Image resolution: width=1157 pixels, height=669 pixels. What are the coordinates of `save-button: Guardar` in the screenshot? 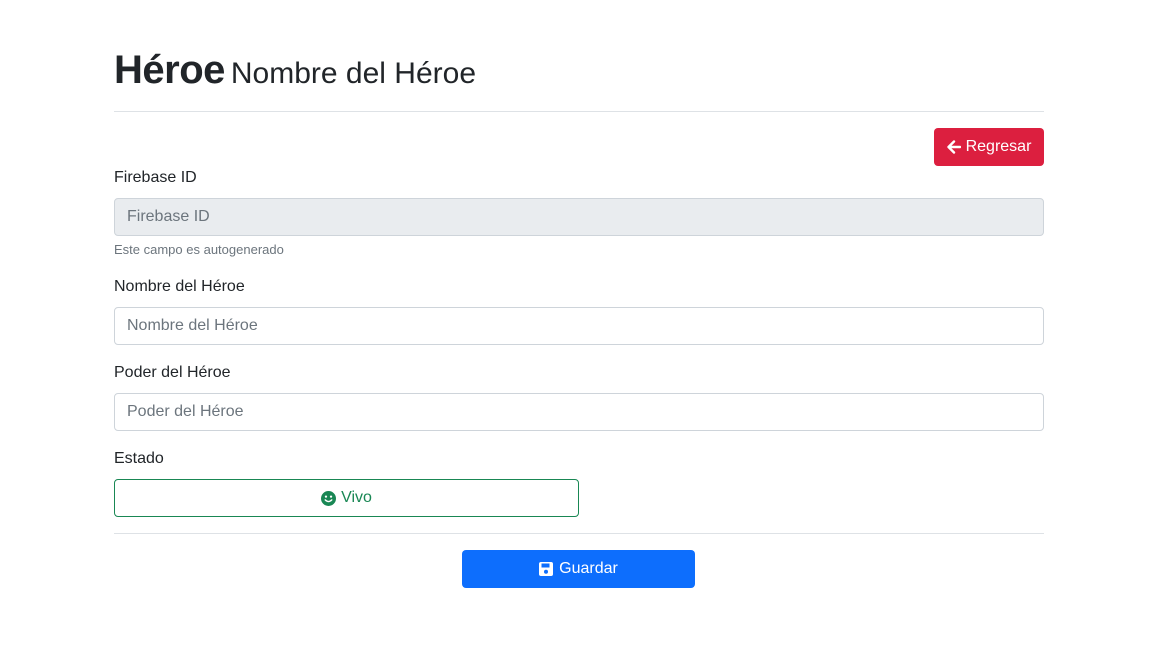 It's located at (578, 569).